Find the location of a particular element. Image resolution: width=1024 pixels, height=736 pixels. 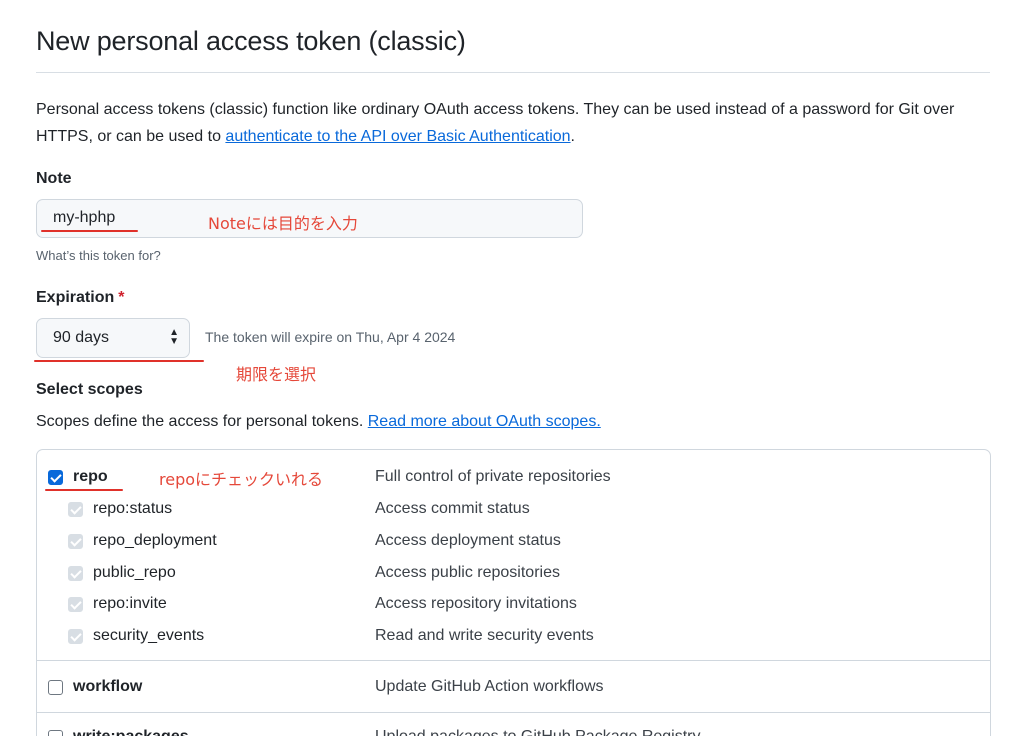

scope-name: security_events is located at coordinates (149, 635).